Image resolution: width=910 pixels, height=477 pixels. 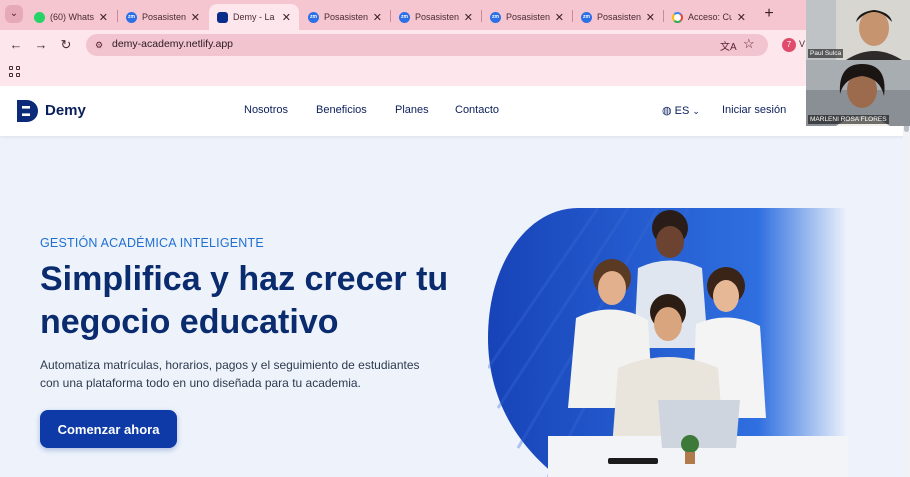 I want to click on nav-nosotros: Nosotros, so click(x=266, y=110).